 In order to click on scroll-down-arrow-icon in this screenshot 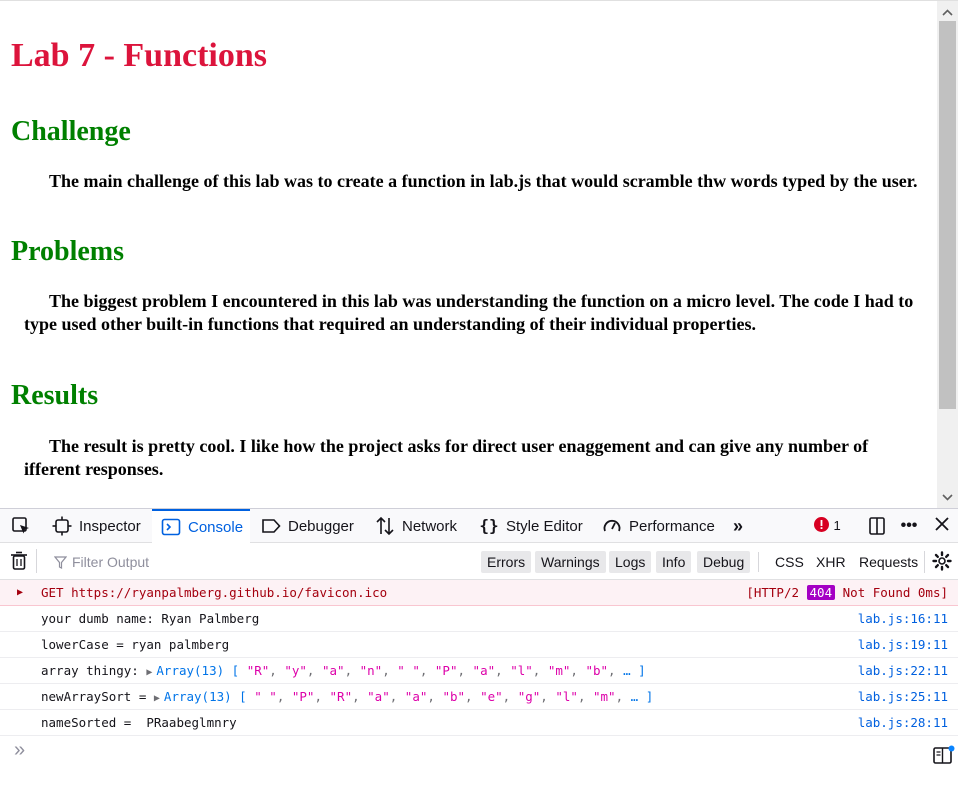, I will do `click(947, 497)`.